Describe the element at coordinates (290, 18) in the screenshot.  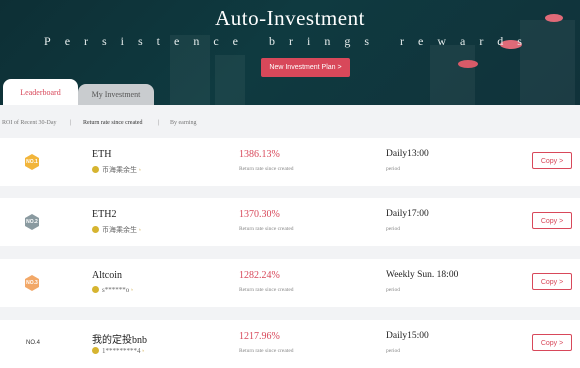
I see `page-title: Auto-Investment` at that location.